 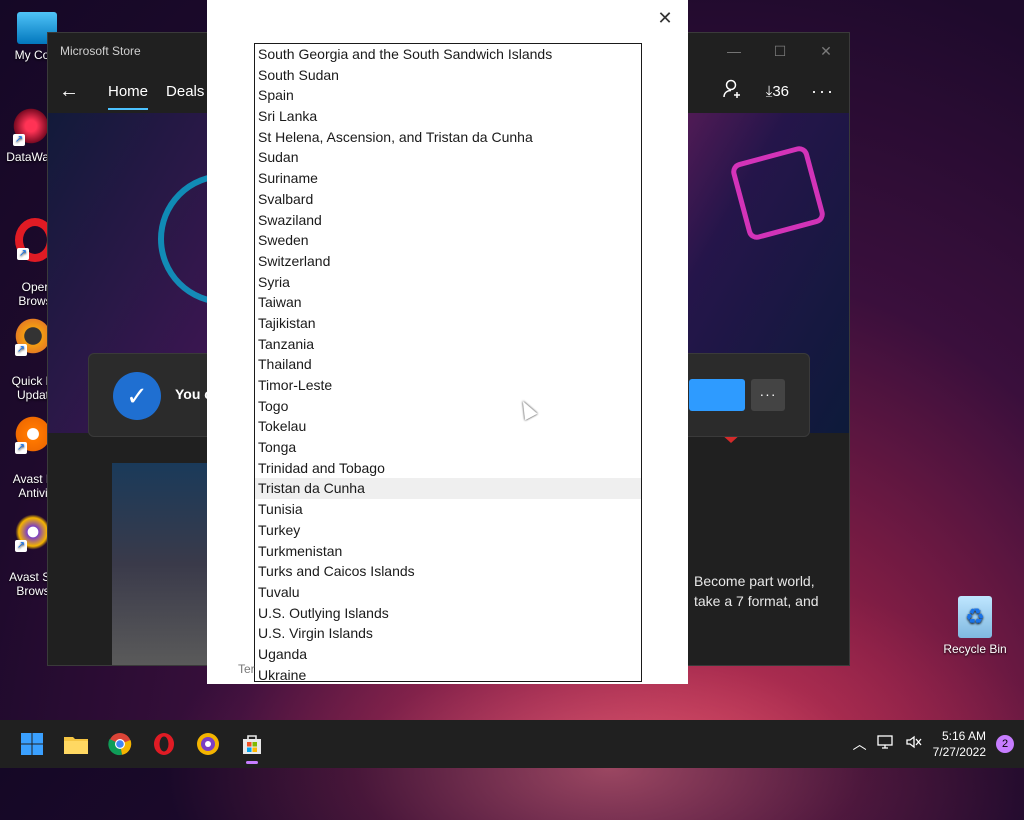 I want to click on account-add-icon, so click(x=733, y=91).